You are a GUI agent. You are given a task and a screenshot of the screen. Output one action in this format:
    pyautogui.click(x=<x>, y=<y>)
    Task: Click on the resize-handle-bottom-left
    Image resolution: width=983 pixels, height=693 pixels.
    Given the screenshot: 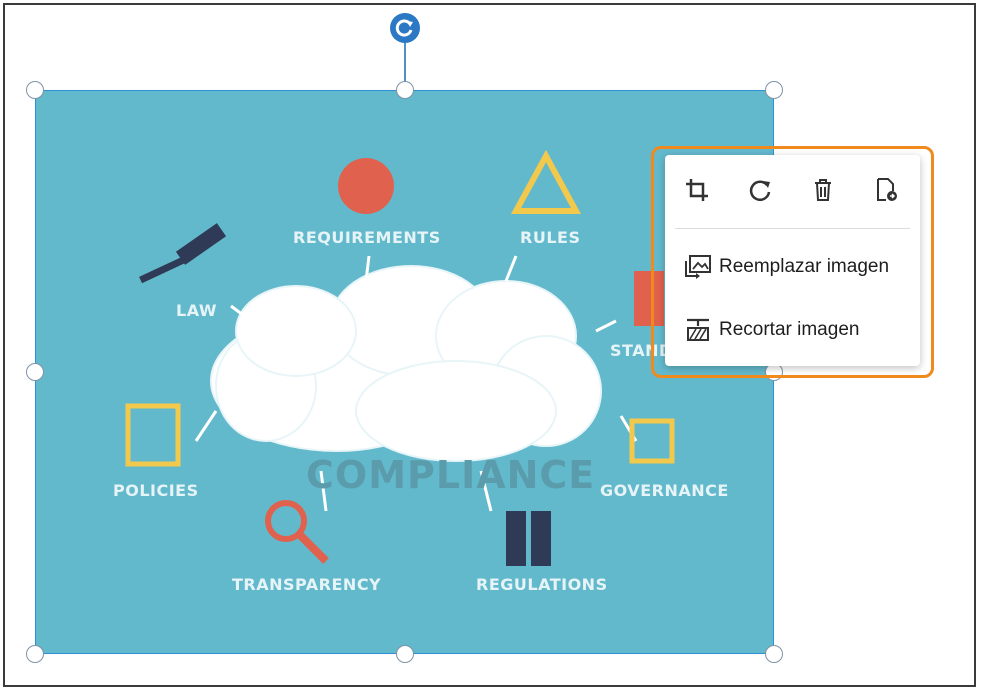 What is the action you would take?
    pyautogui.click(x=35, y=654)
    